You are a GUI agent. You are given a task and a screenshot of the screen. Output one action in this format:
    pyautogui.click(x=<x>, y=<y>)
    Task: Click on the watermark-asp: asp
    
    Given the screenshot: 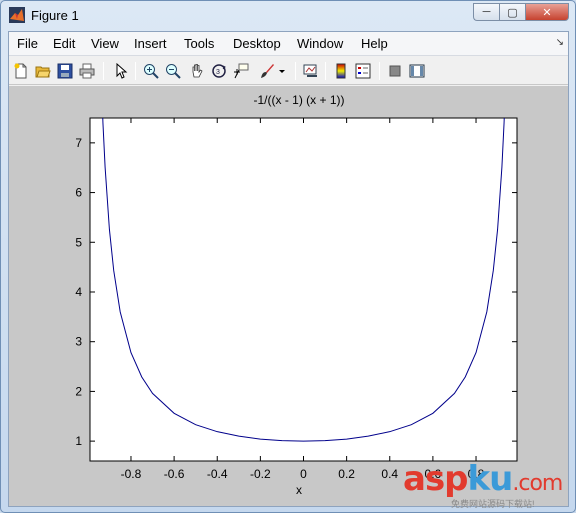 What is the action you would take?
    pyautogui.click(x=436, y=479)
    